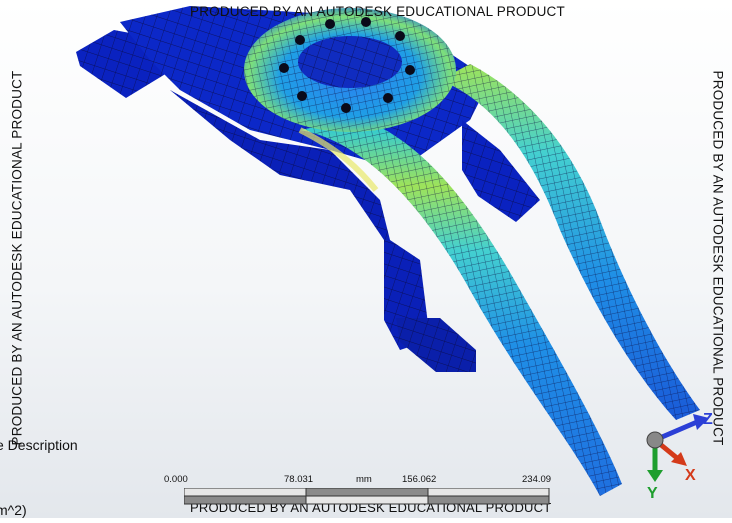 Image resolution: width=732 pixels, height=523 pixels. Describe the element at coordinates (0, 476) in the screenshot. I see `legend-line-2: )` at that location.